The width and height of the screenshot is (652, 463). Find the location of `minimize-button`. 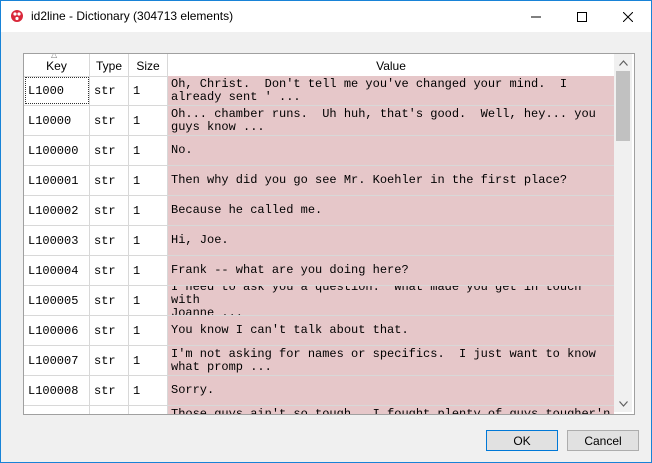

minimize-button is located at coordinates (536, 16).